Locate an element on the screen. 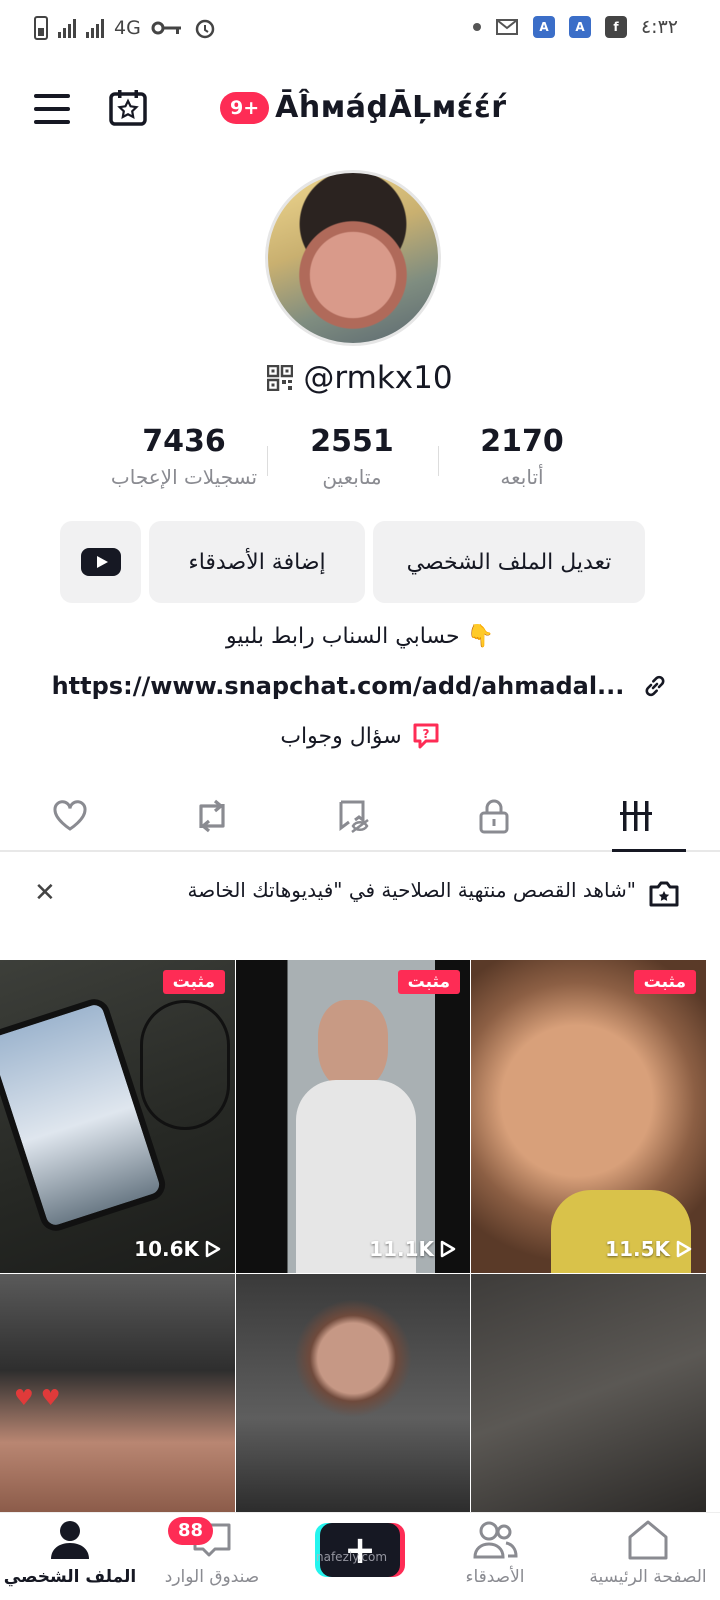 This screenshot has height=1600, width=720. followers-count: 2551 is located at coordinates (352, 441).